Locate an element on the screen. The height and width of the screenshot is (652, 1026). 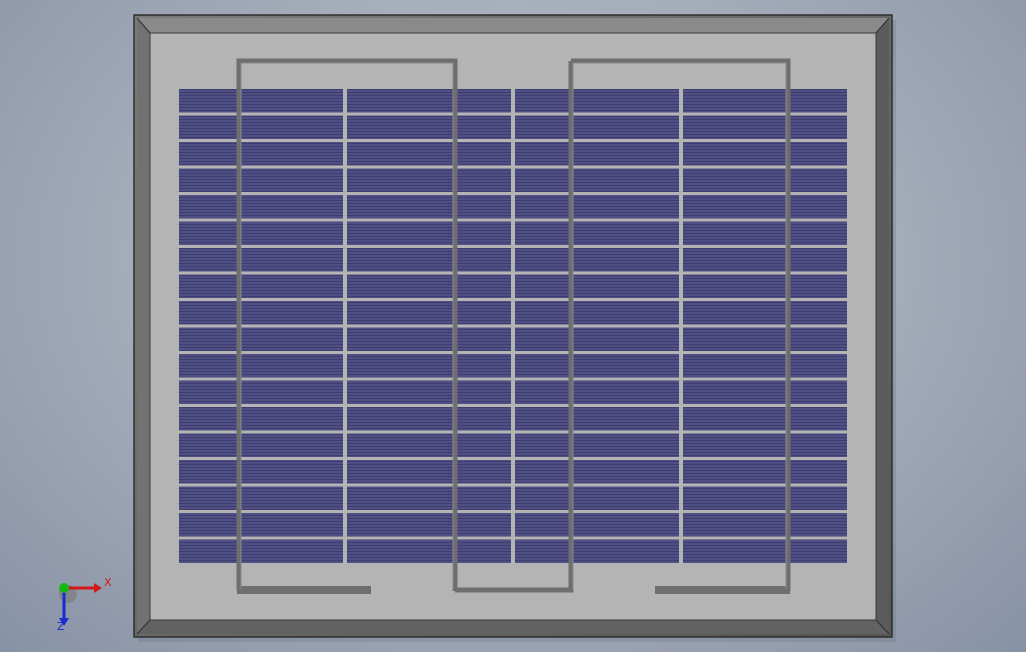
frame-bevel-right is located at coordinates (882, 326).